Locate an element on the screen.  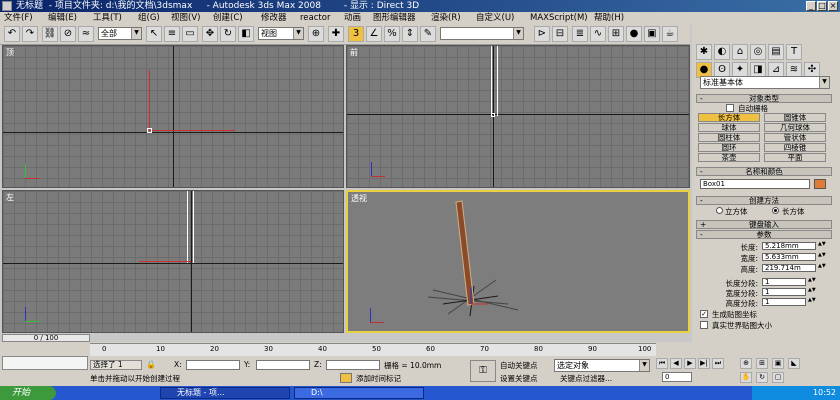
time-slider: 0 / 100 is located at coordinates (46, 338).